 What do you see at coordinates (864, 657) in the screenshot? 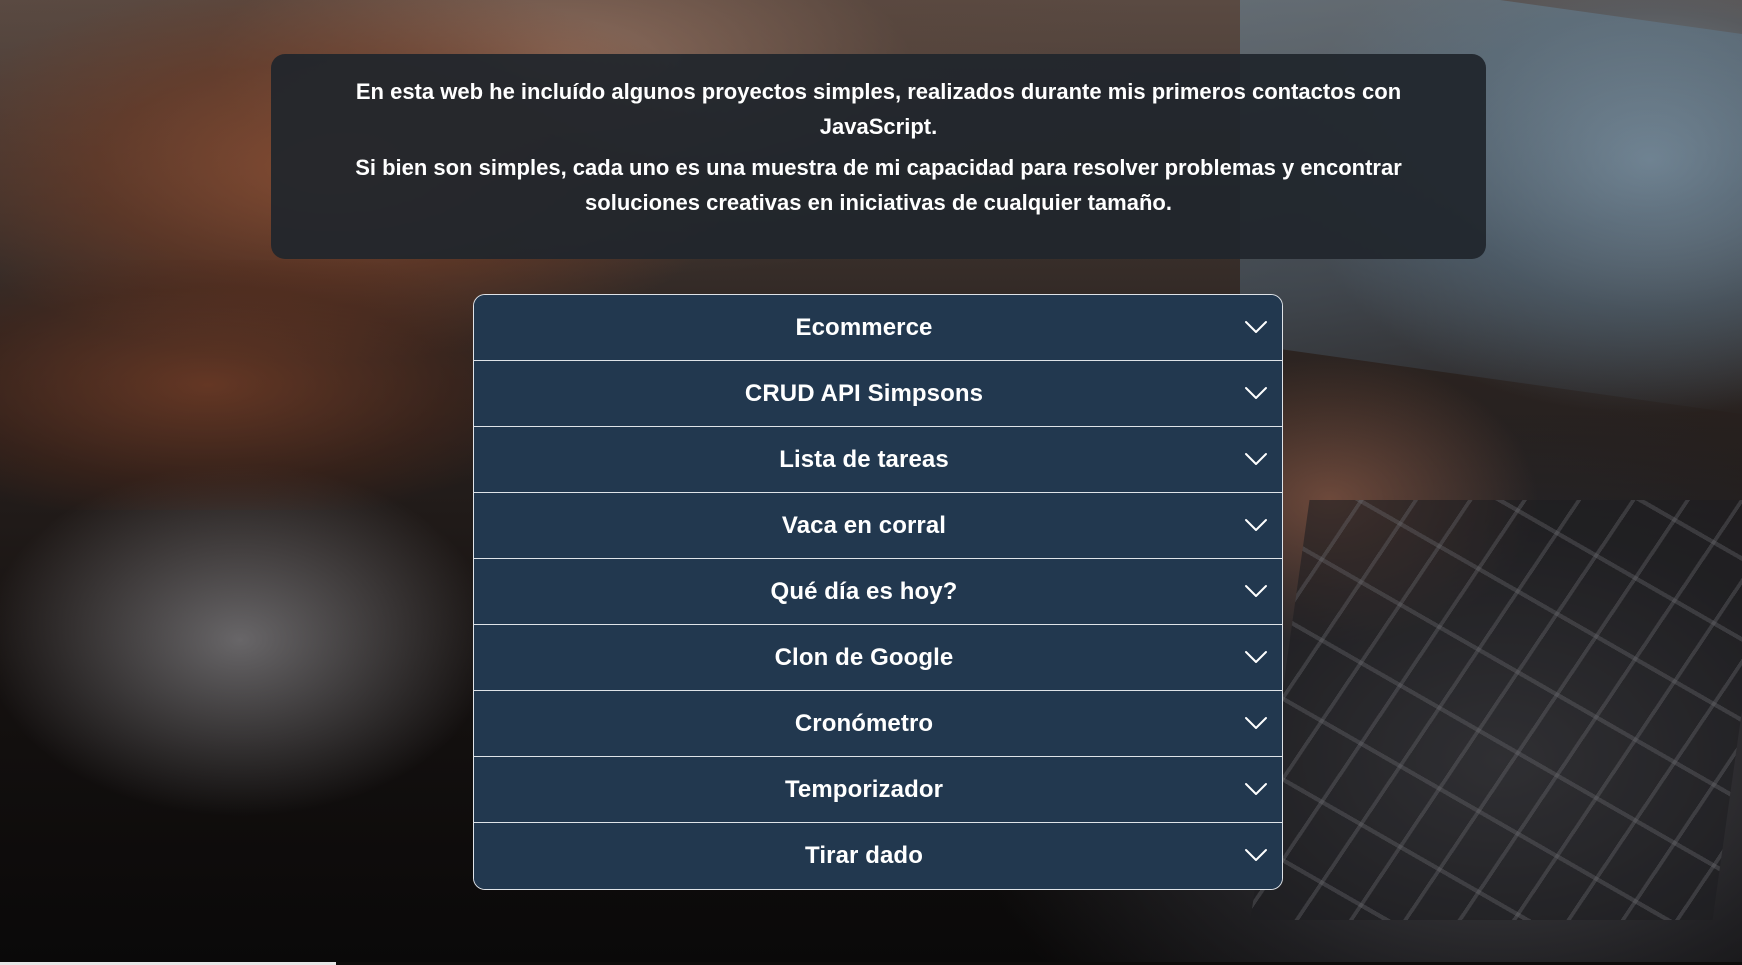
I see `accordion-item-title: Clon de Google` at bounding box center [864, 657].